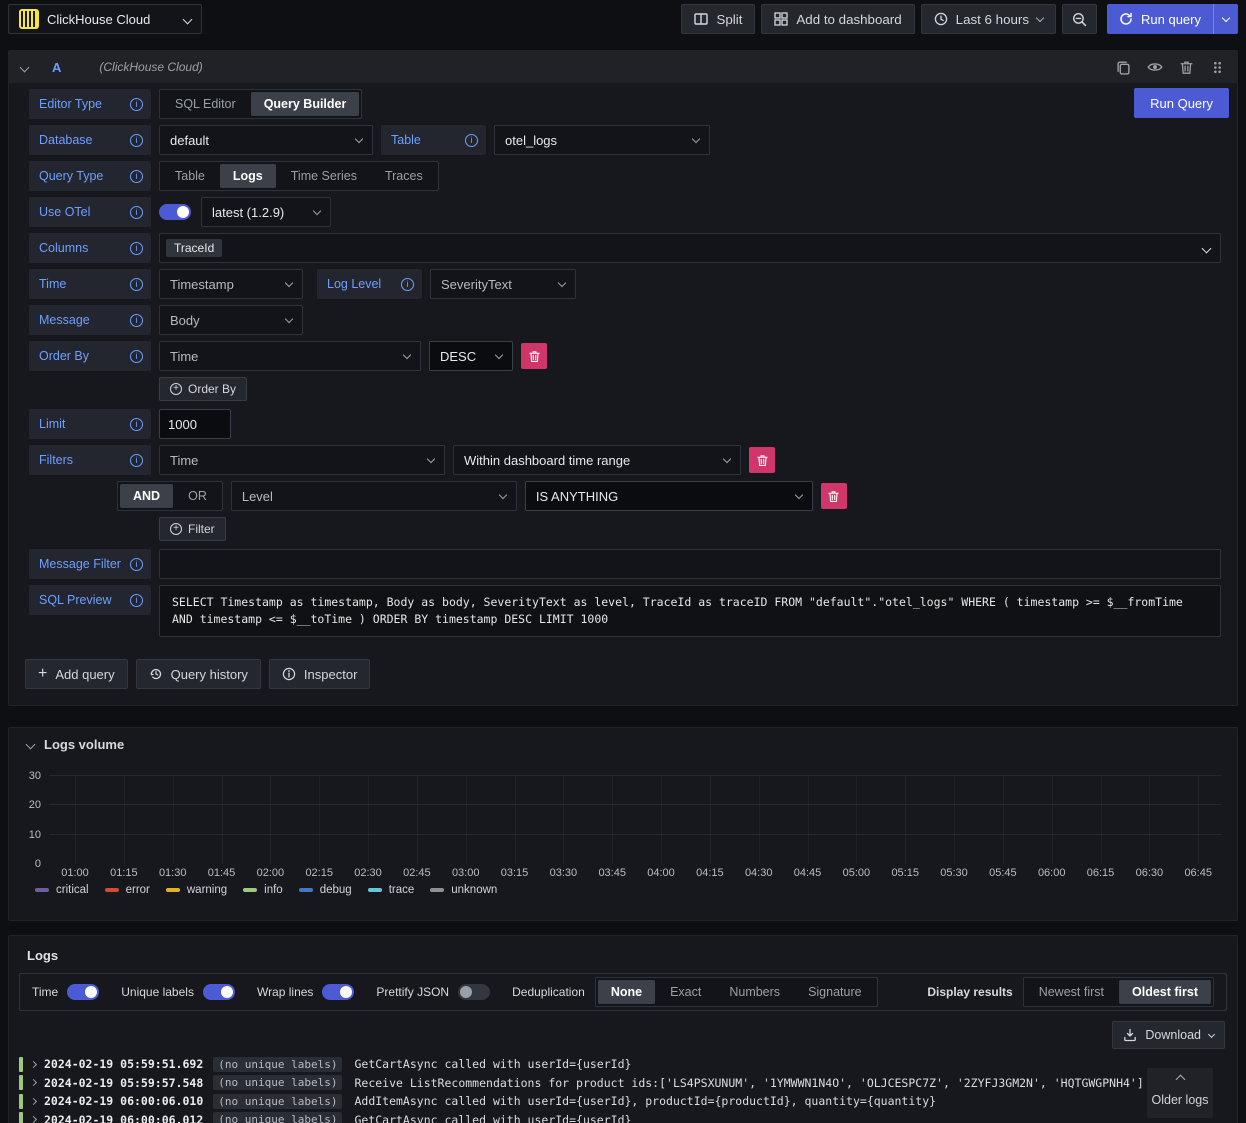  I want to click on add-order-by-button: + Order By, so click(203, 389).